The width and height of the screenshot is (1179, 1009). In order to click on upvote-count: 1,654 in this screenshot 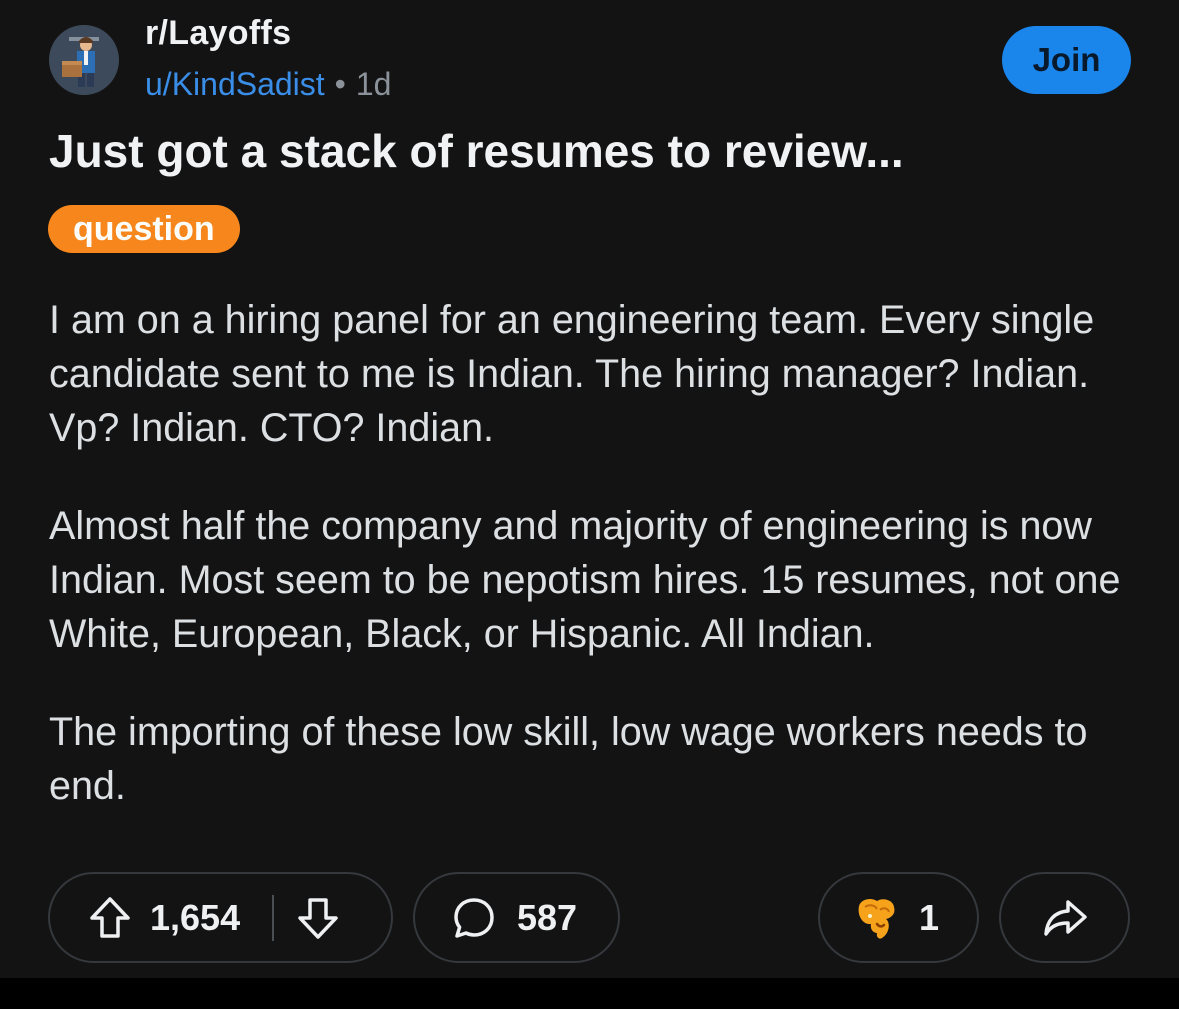, I will do `click(195, 917)`.